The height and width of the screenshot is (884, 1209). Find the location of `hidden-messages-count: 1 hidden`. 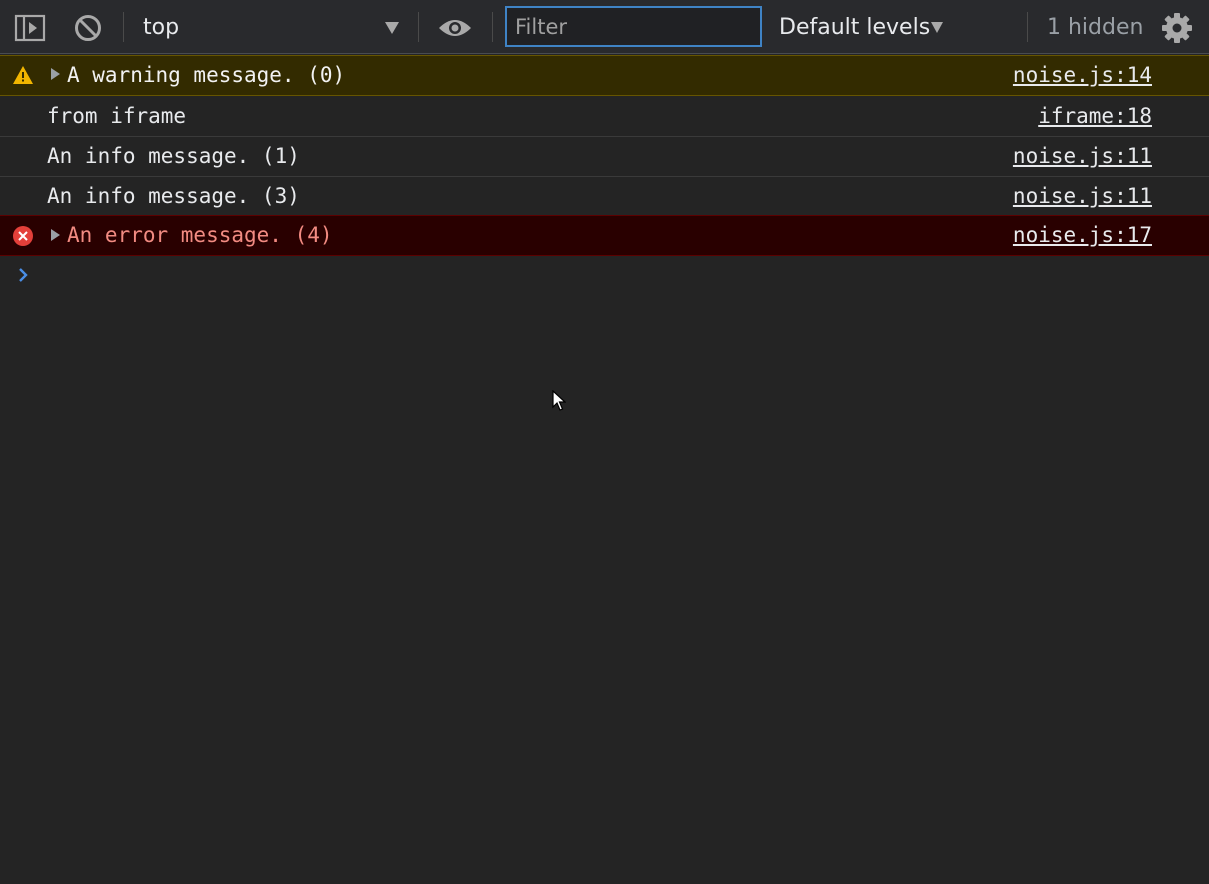

hidden-messages-count: 1 hidden is located at coordinates (1095, 27).